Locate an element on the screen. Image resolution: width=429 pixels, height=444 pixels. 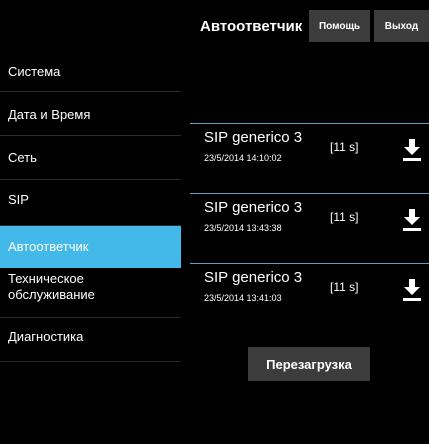
exit-button: Выход is located at coordinates (401, 26).